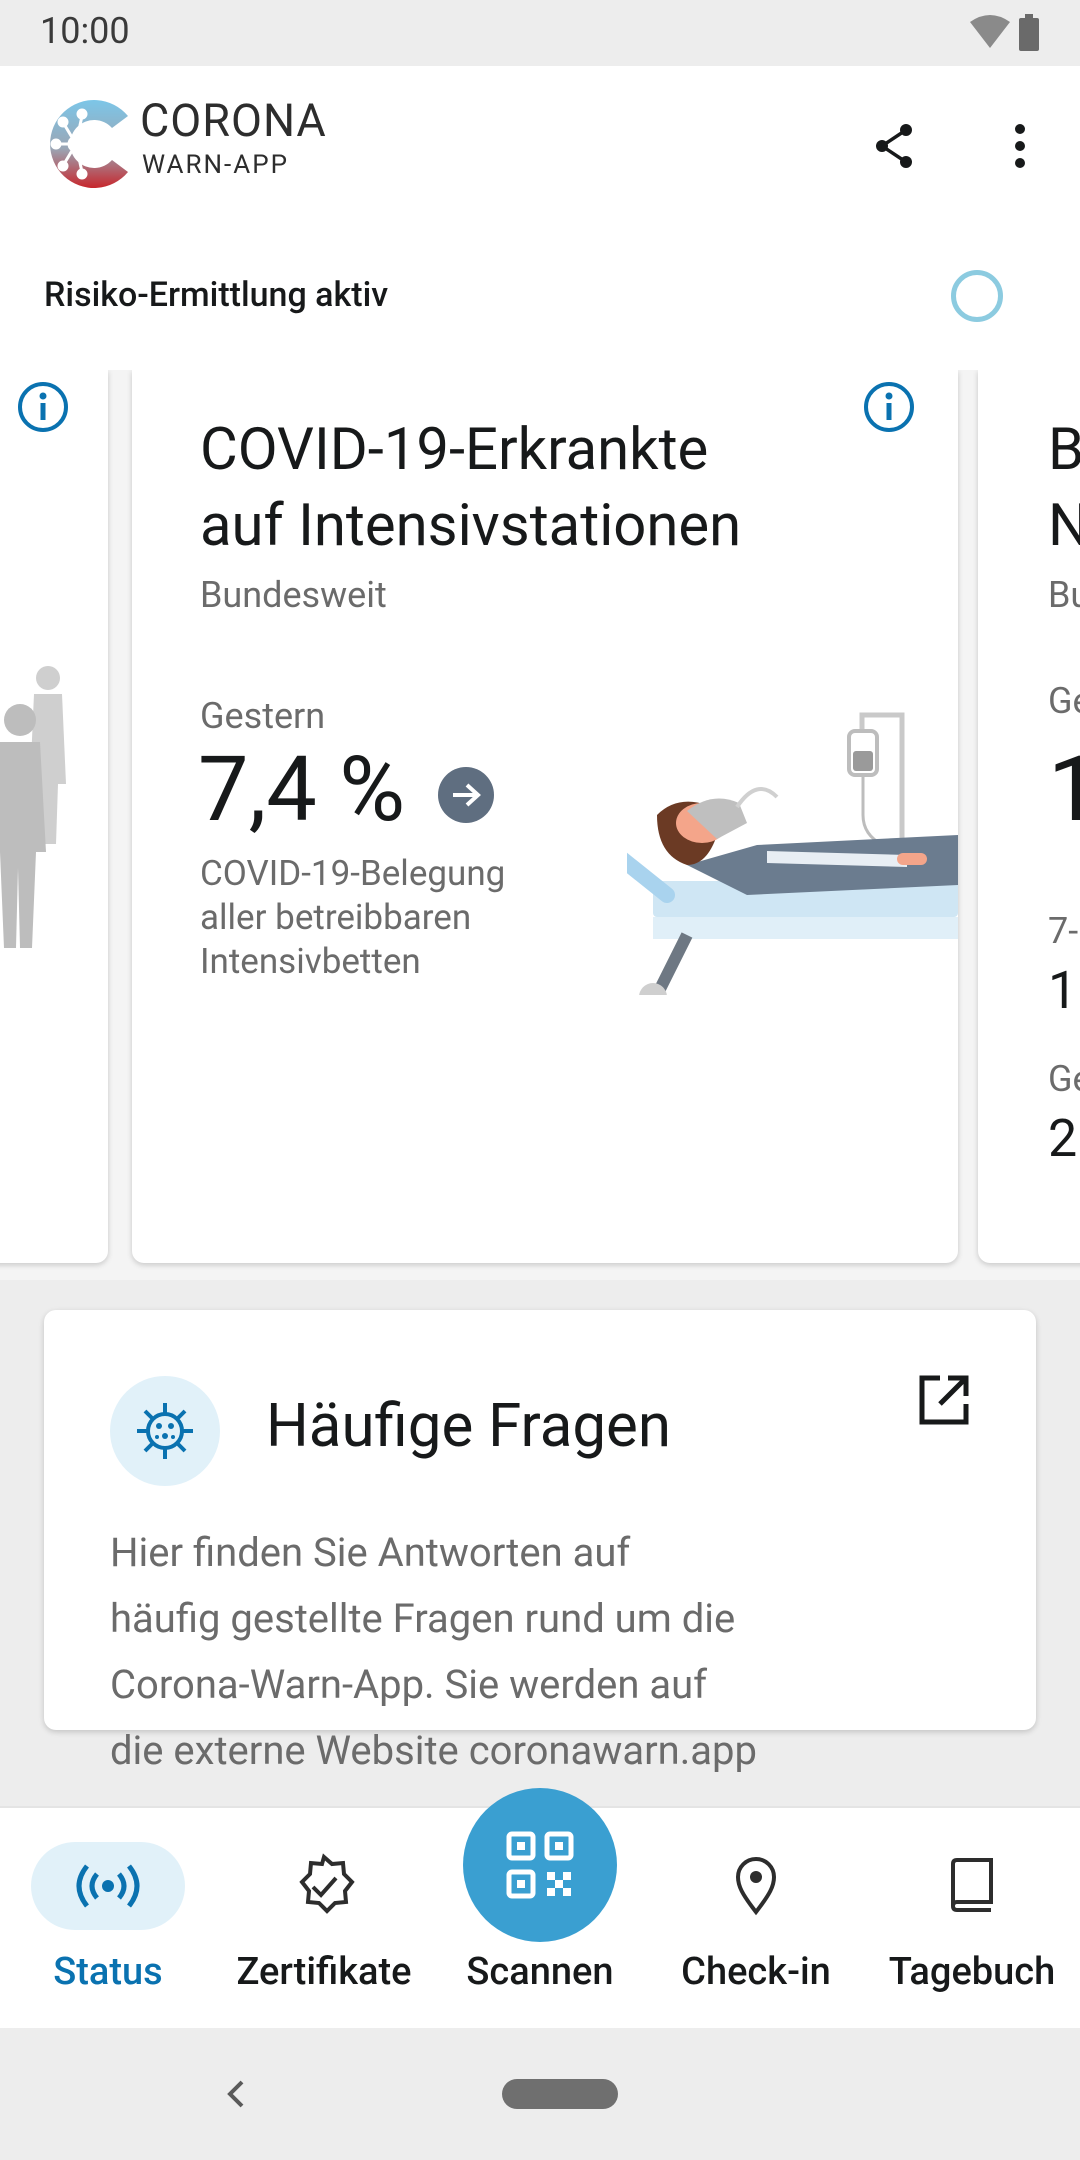 The height and width of the screenshot is (2160, 1080). I want to click on qr-code-icon, so click(540, 1865).